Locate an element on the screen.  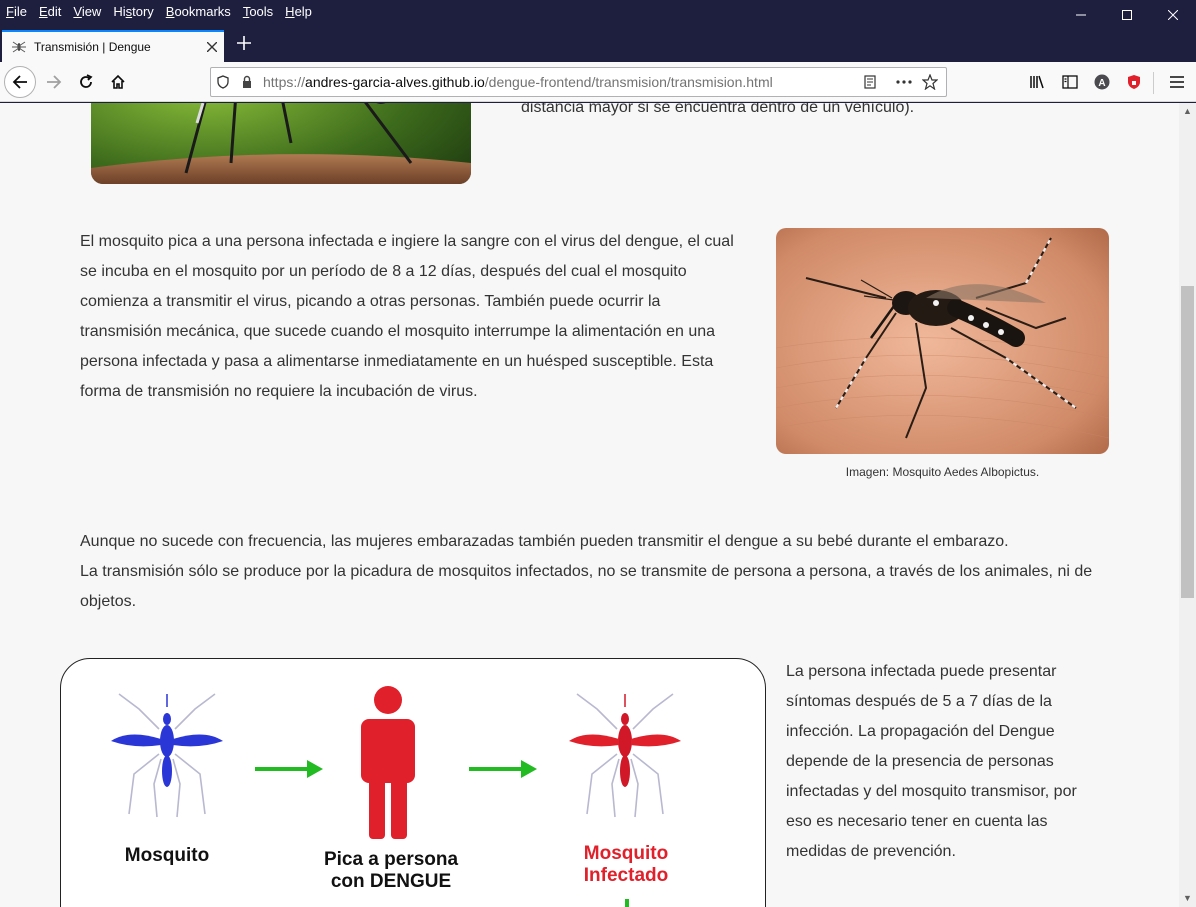
red-mosquito-icon is located at coordinates (625, 755).